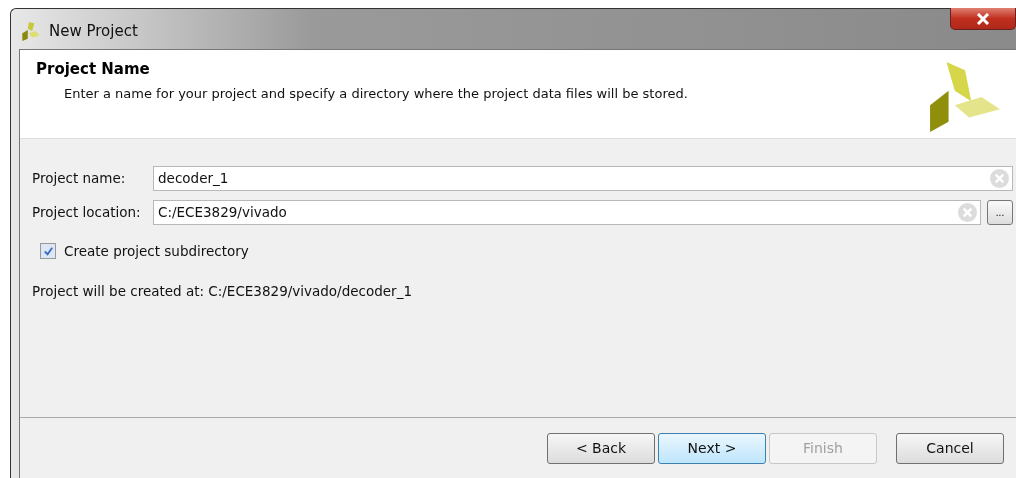 This screenshot has height=478, width=1016. I want to click on text-field: decoder_1, so click(583, 178).